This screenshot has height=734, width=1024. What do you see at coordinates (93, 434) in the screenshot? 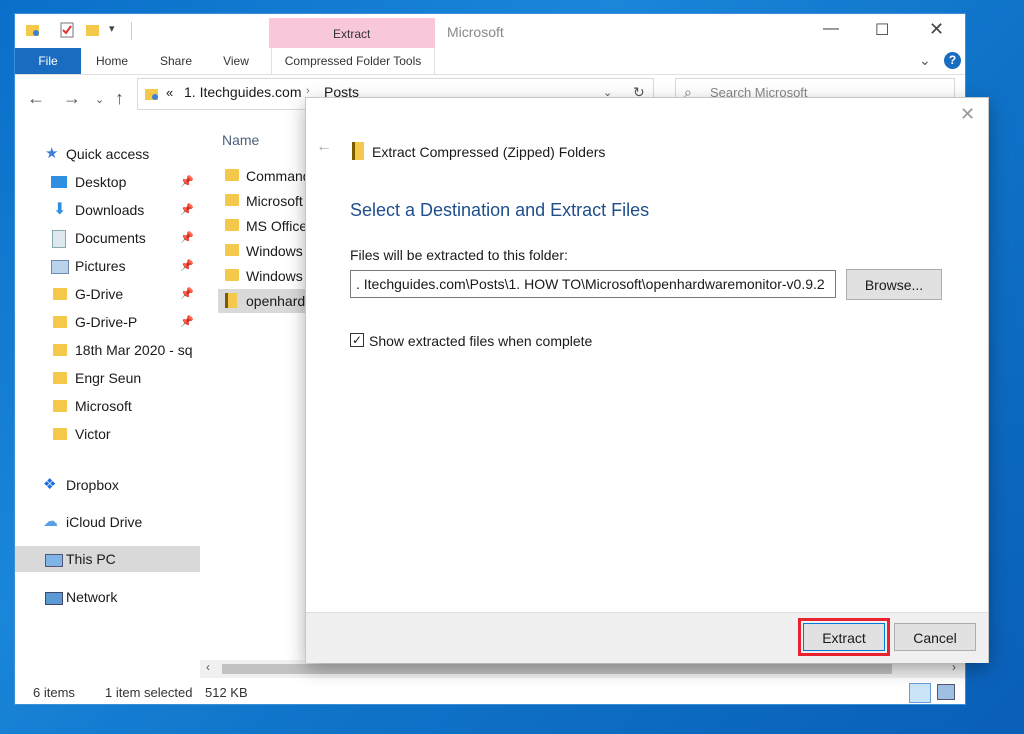
I see `nav-item-label: Victor` at bounding box center [93, 434].